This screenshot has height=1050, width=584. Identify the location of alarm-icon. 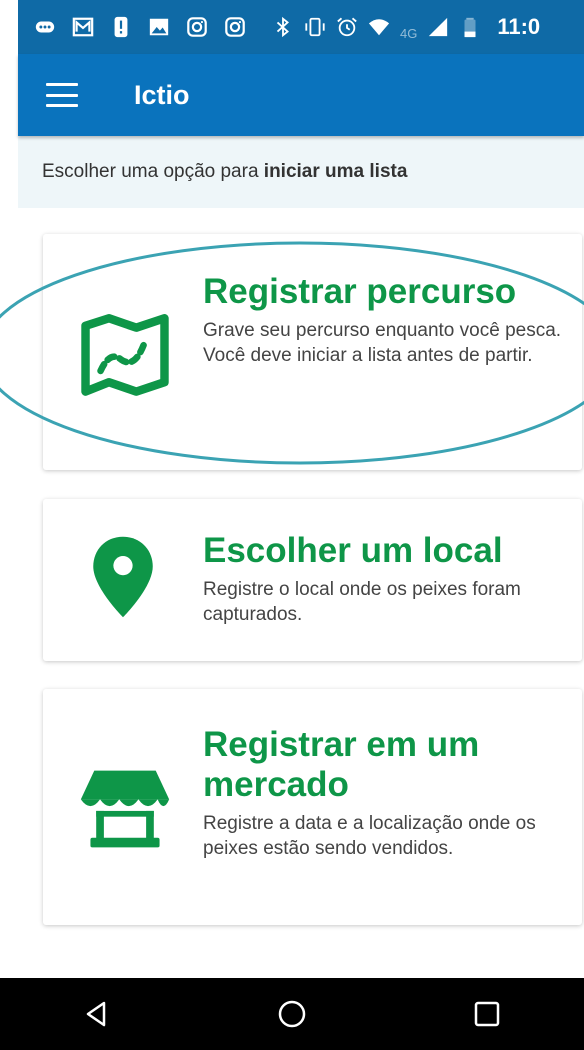
(347, 27).